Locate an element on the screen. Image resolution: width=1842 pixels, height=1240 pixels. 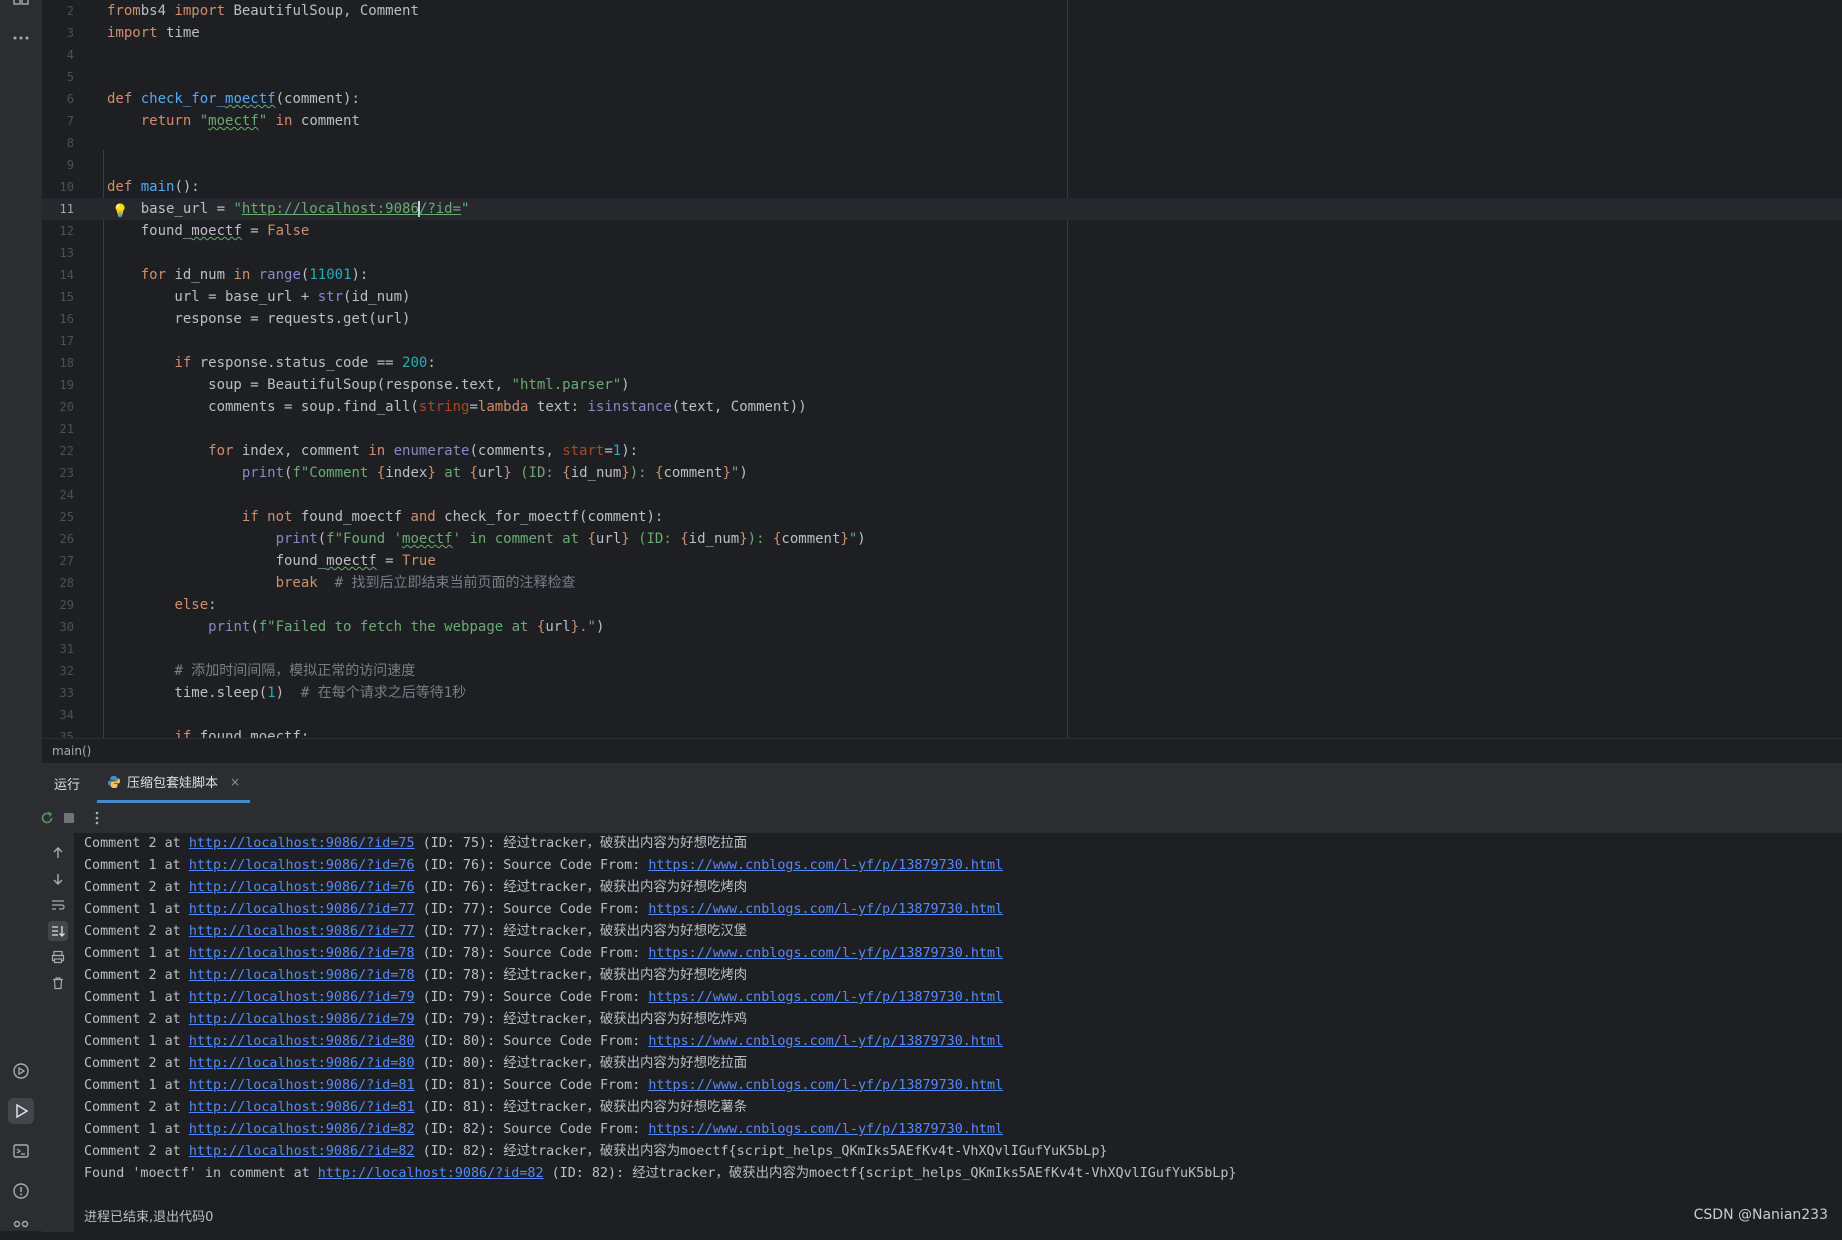
line-number: 21 is located at coordinates (58, 429).